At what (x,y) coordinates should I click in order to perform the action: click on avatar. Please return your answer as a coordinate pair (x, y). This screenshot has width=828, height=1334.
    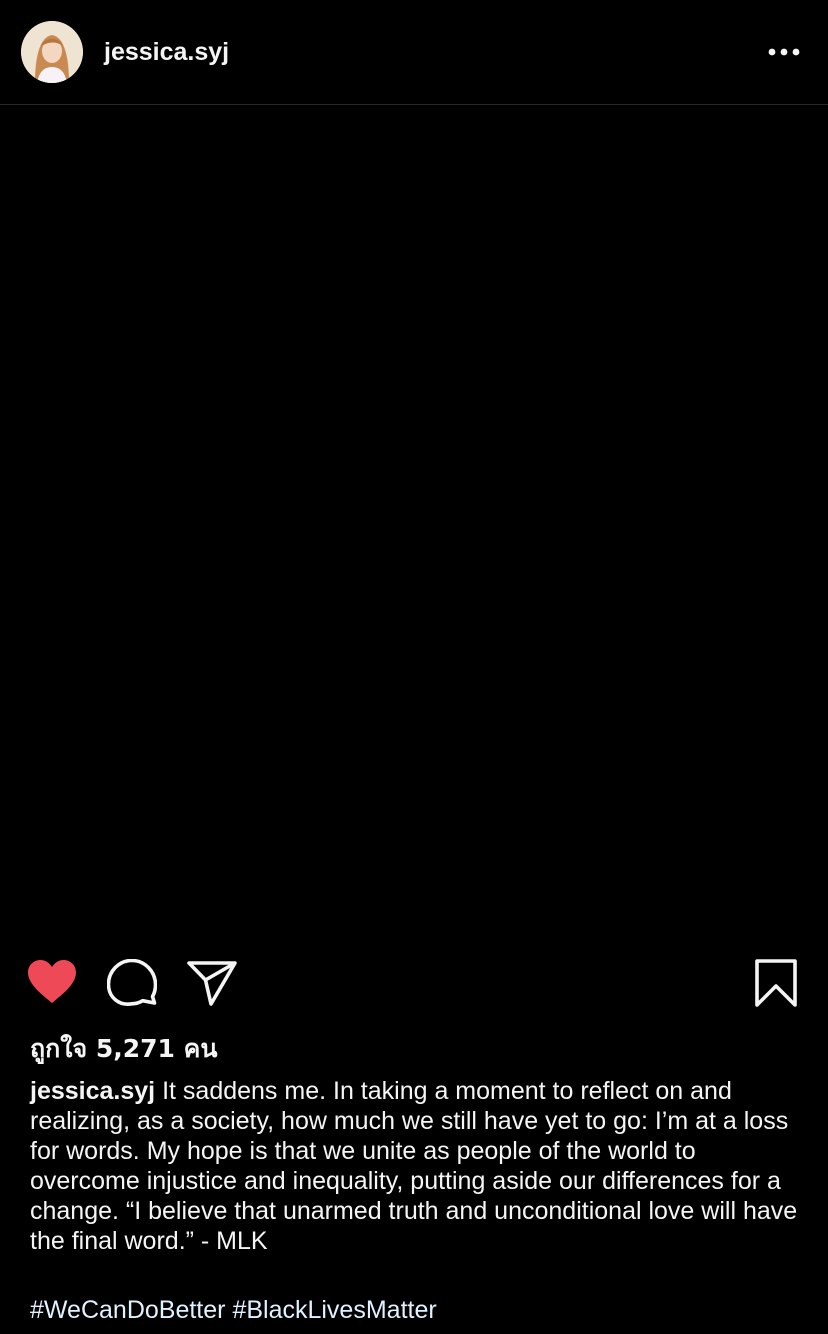
    Looking at the image, I should click on (52, 52).